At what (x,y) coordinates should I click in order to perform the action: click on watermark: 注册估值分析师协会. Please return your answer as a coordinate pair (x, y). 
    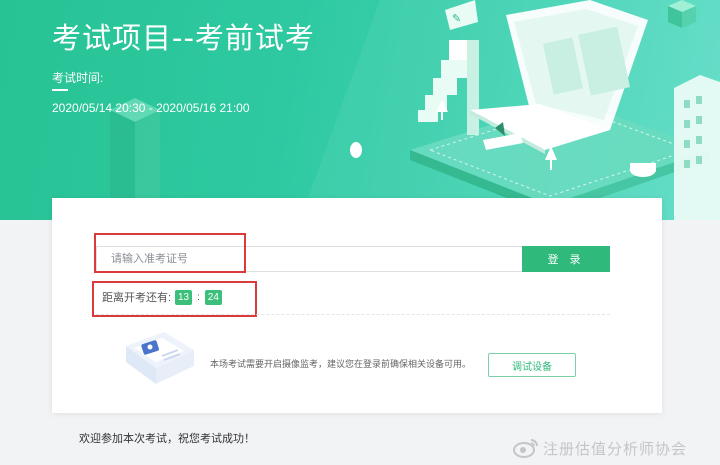
    Looking at the image, I should click on (600, 448).